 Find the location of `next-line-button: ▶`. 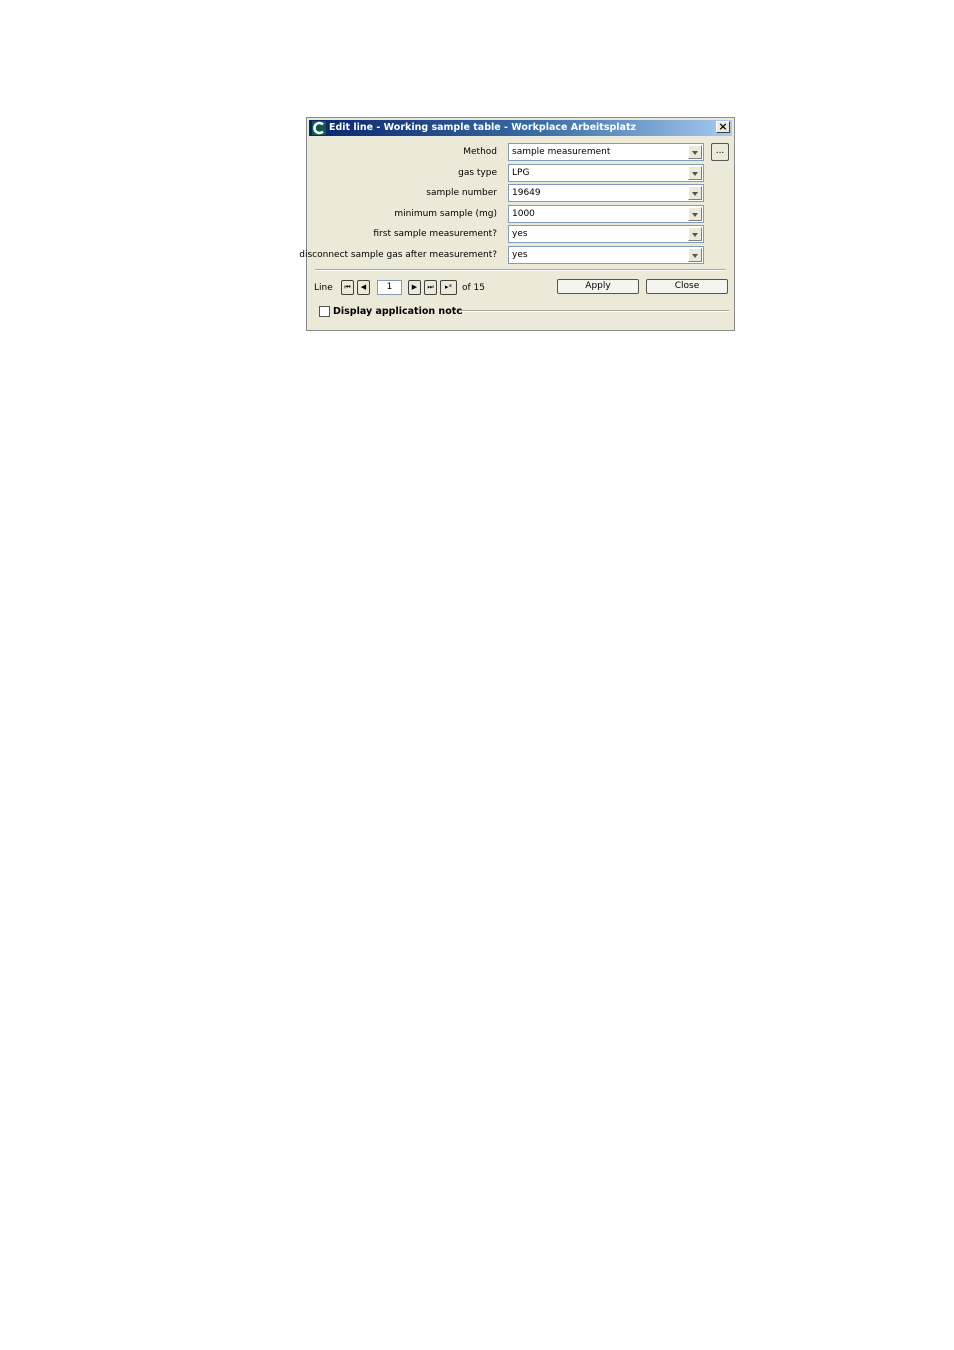

next-line-button: ▶ is located at coordinates (414, 287).